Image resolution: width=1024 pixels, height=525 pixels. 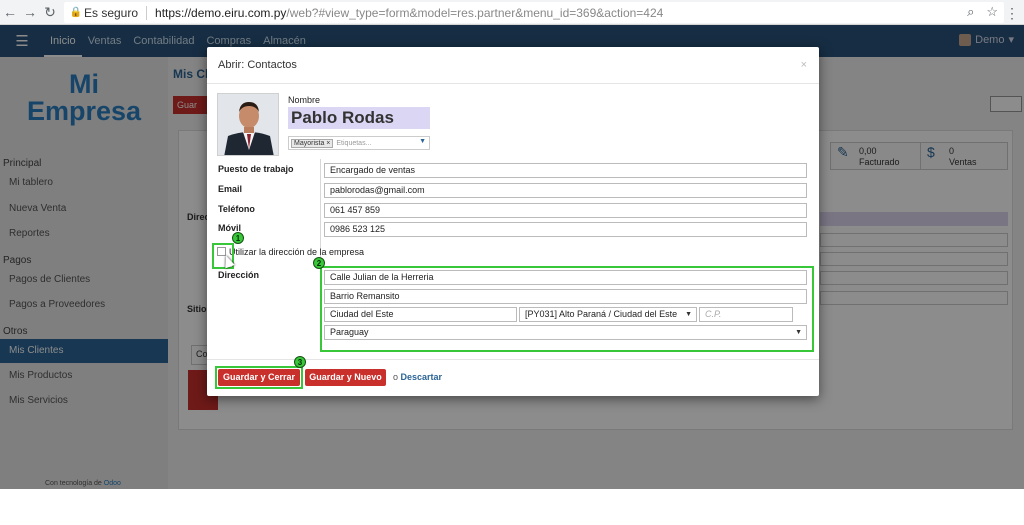 What do you see at coordinates (304, 100) in the screenshot?
I see `name-label: Nombre` at bounding box center [304, 100].